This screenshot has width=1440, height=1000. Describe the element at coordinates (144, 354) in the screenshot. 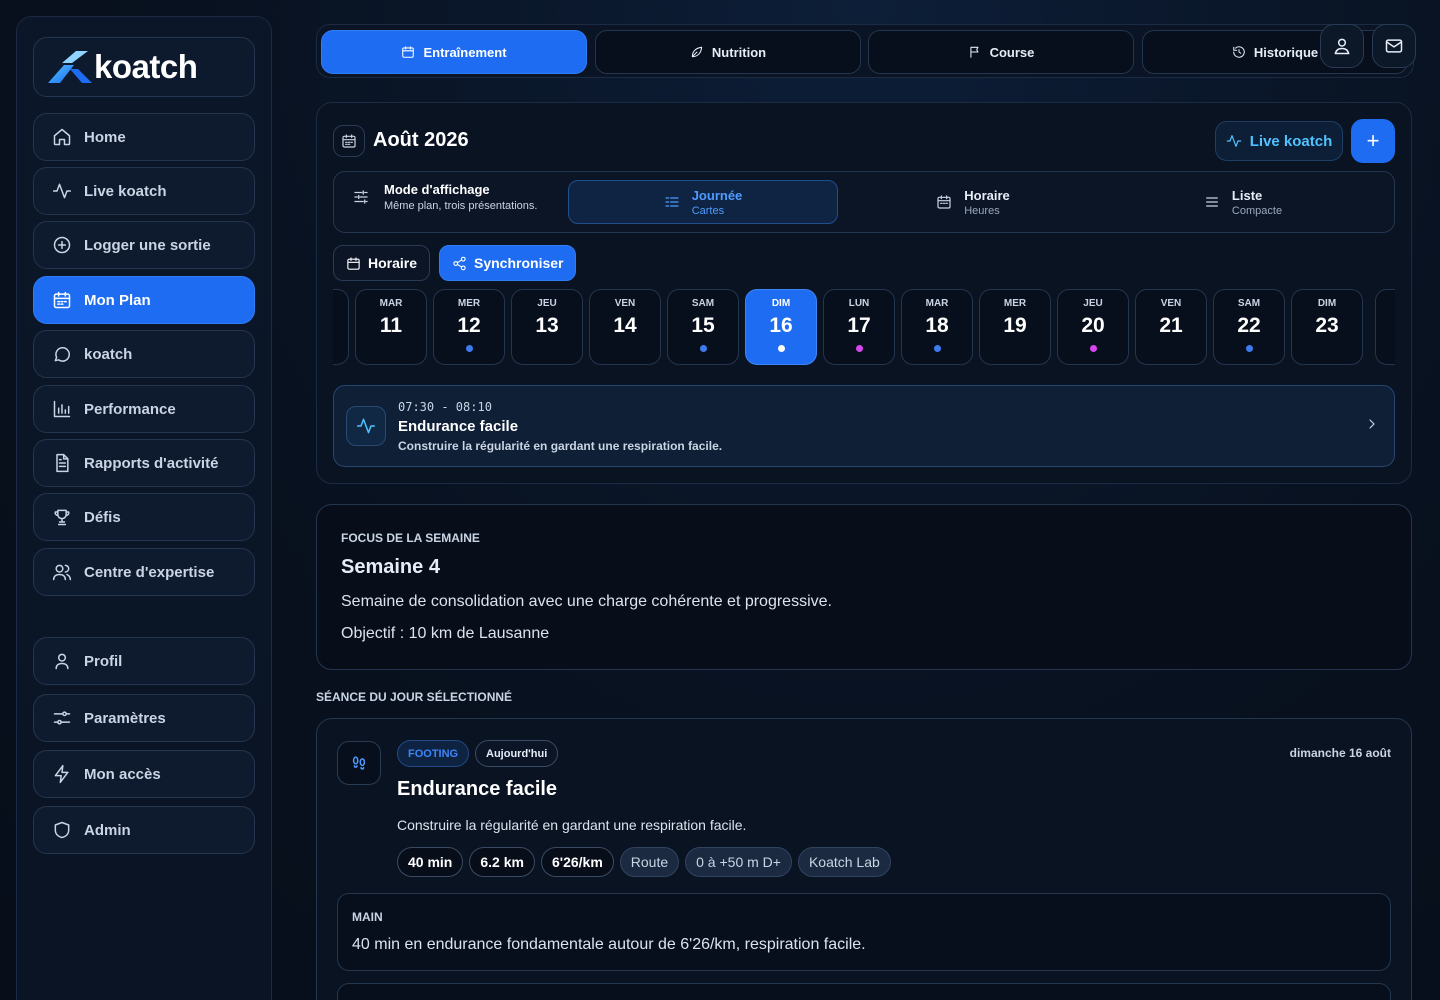

I see `sidebar-item-koatch: koatch` at that location.